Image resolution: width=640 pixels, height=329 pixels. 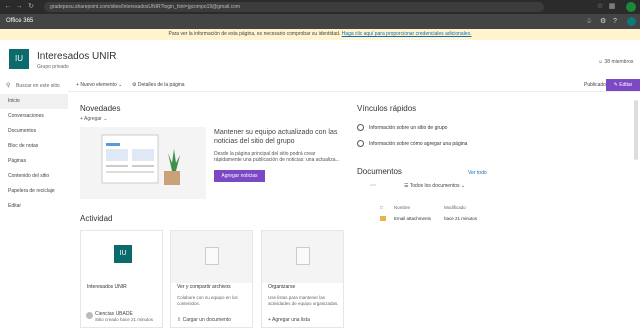 What do you see at coordinates (8, 86) in the screenshot?
I see `search-icon: ⚲` at bounding box center [8, 86].